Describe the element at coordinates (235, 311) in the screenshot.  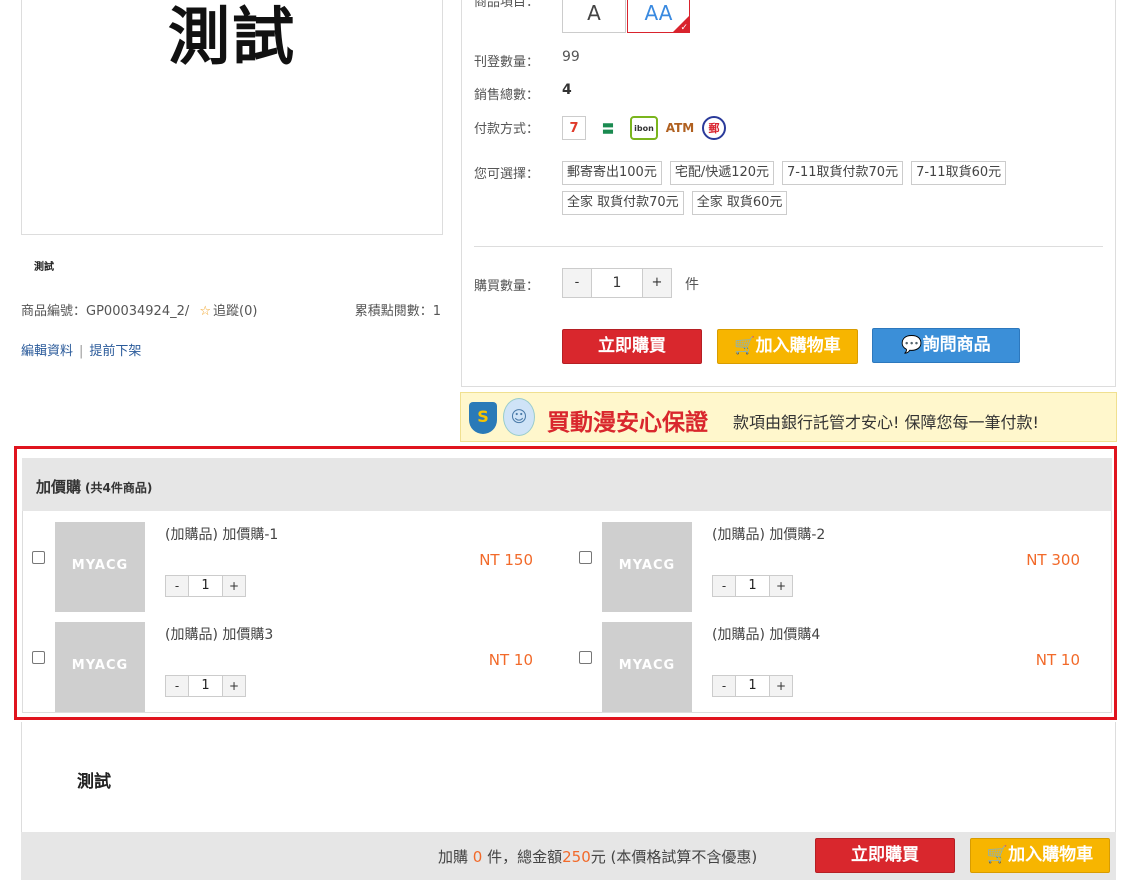
I see `follow-link: 追蹤(0)` at that location.